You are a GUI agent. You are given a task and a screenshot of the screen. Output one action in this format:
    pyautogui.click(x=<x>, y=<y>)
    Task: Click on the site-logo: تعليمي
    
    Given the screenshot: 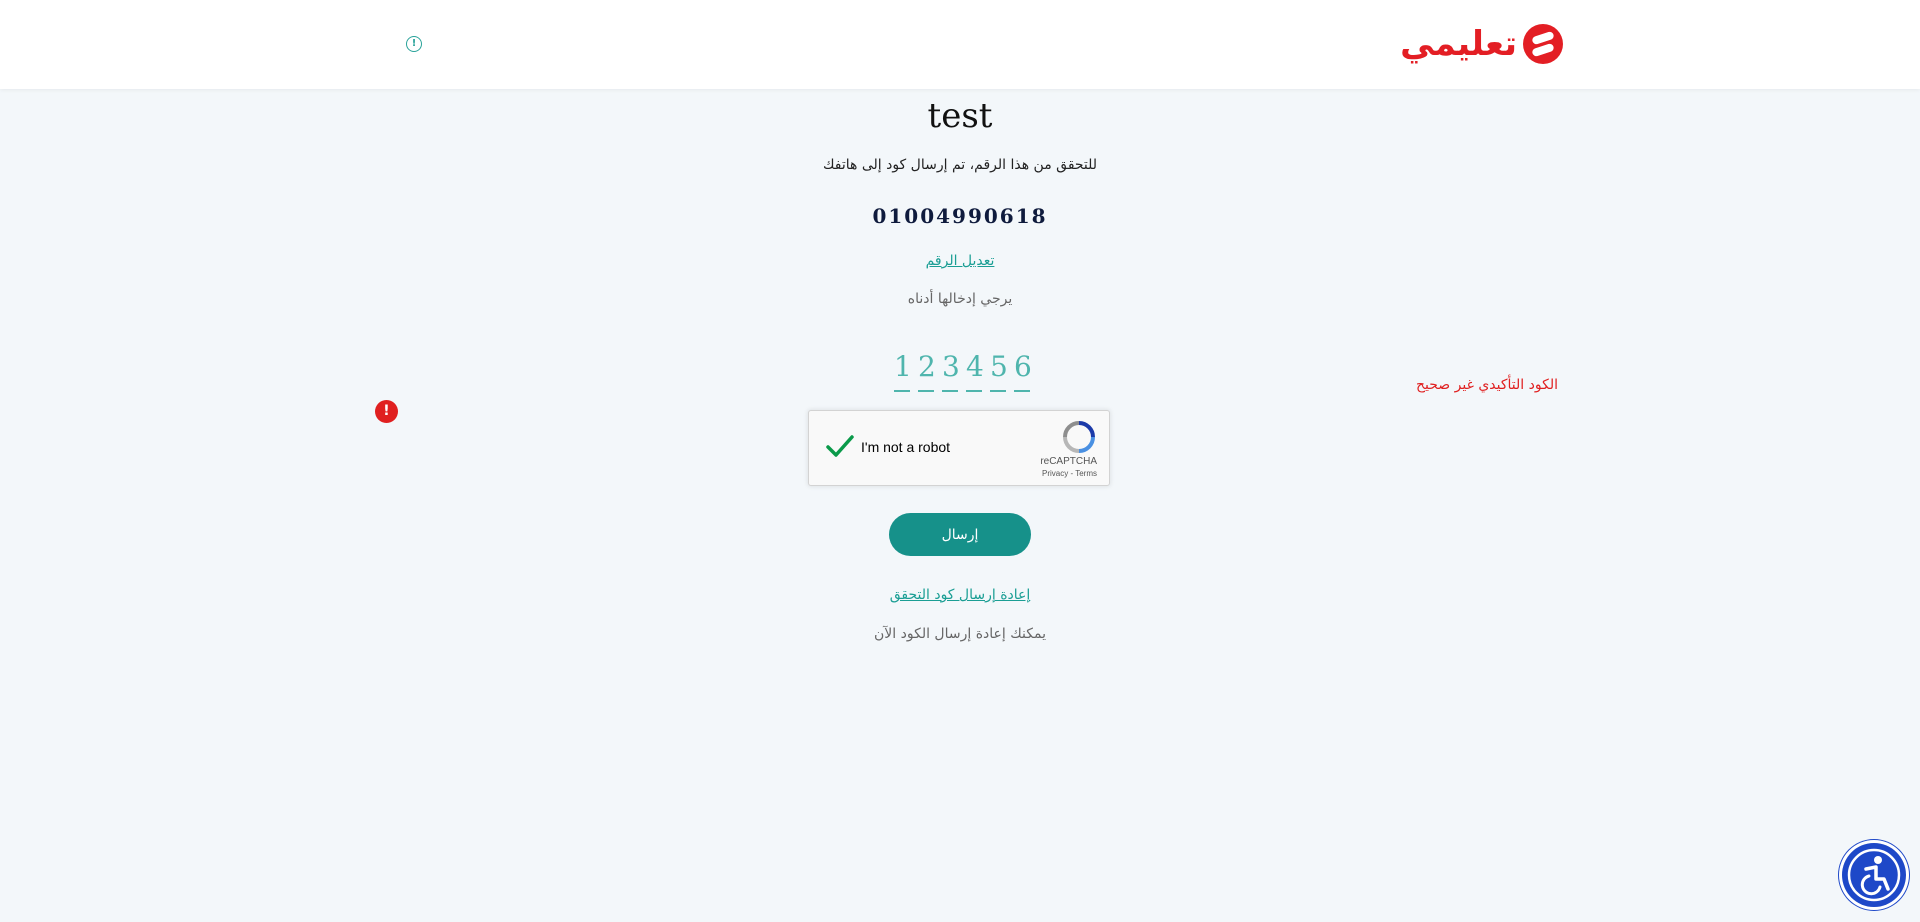 What is the action you would take?
    pyautogui.click(x=1481, y=44)
    